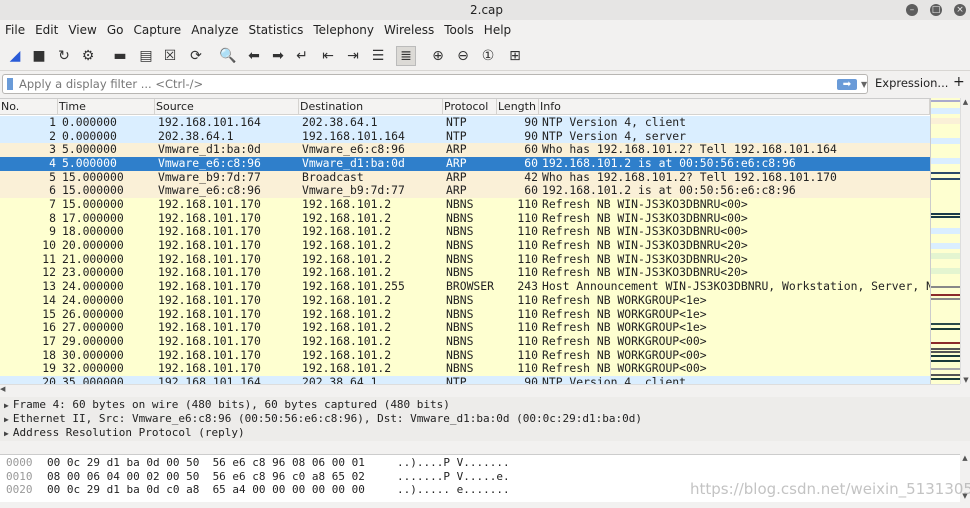  I want to click on scroll-up-icon: ▲, so click(965, 102).